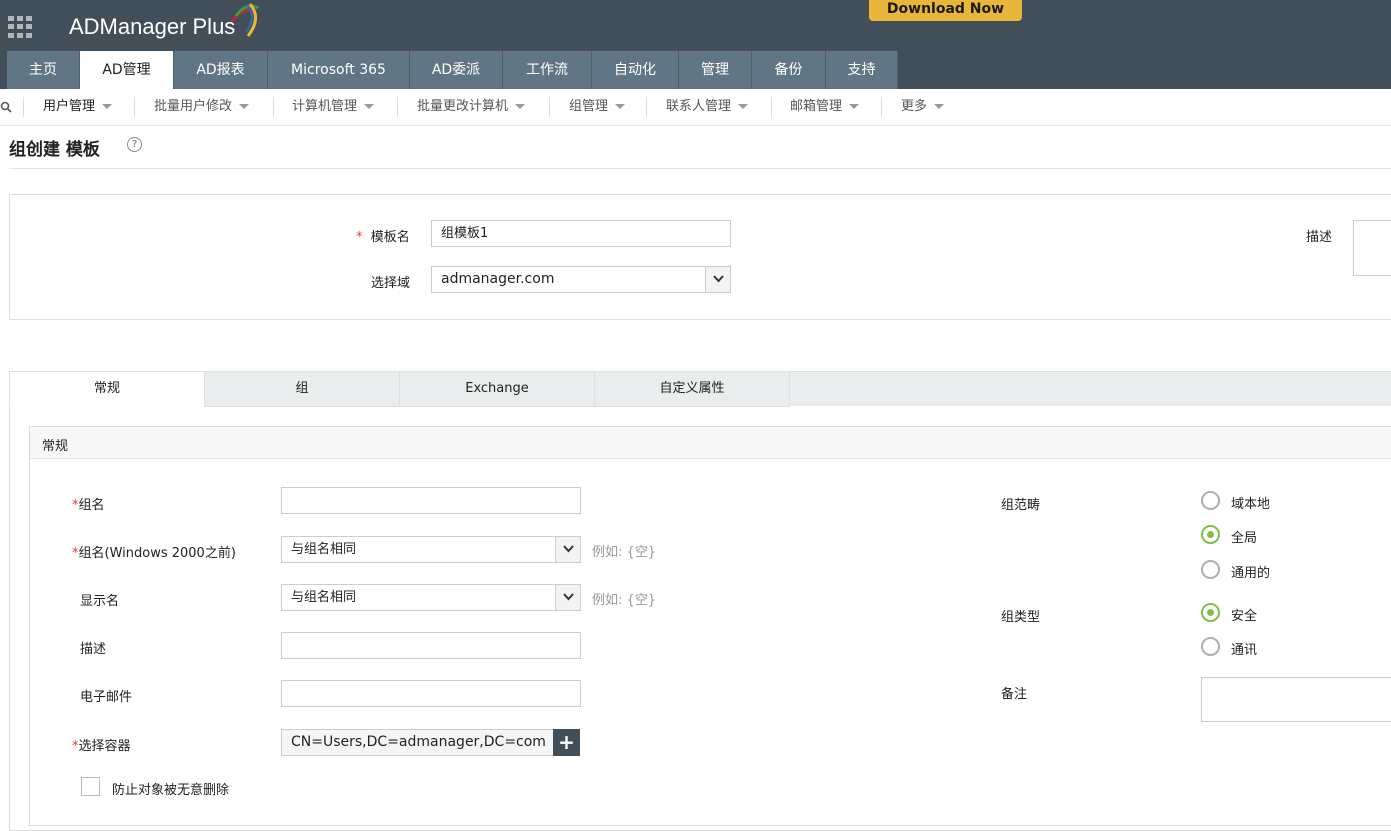 The height and width of the screenshot is (831, 1391). I want to click on subnav-group-management: 组管理, so click(597, 107).